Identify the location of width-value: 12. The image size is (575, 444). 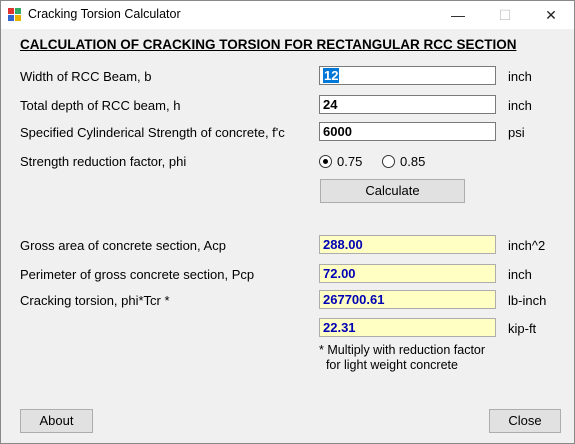
(331, 75).